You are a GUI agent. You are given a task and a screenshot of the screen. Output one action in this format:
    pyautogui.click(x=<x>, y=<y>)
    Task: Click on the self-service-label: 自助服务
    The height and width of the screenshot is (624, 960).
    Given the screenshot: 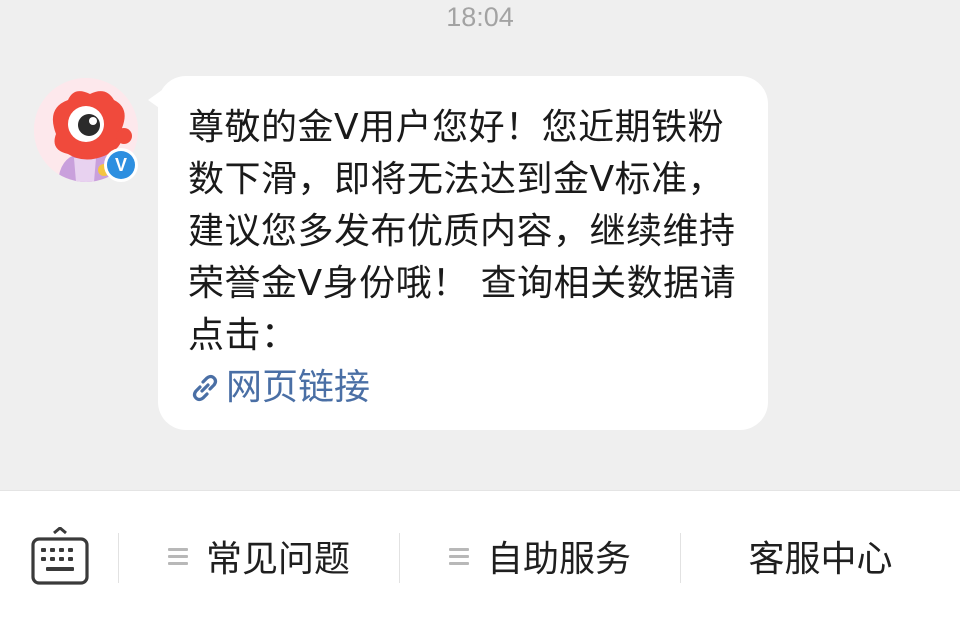 What is the action you would take?
    pyautogui.click(x=558, y=559)
    